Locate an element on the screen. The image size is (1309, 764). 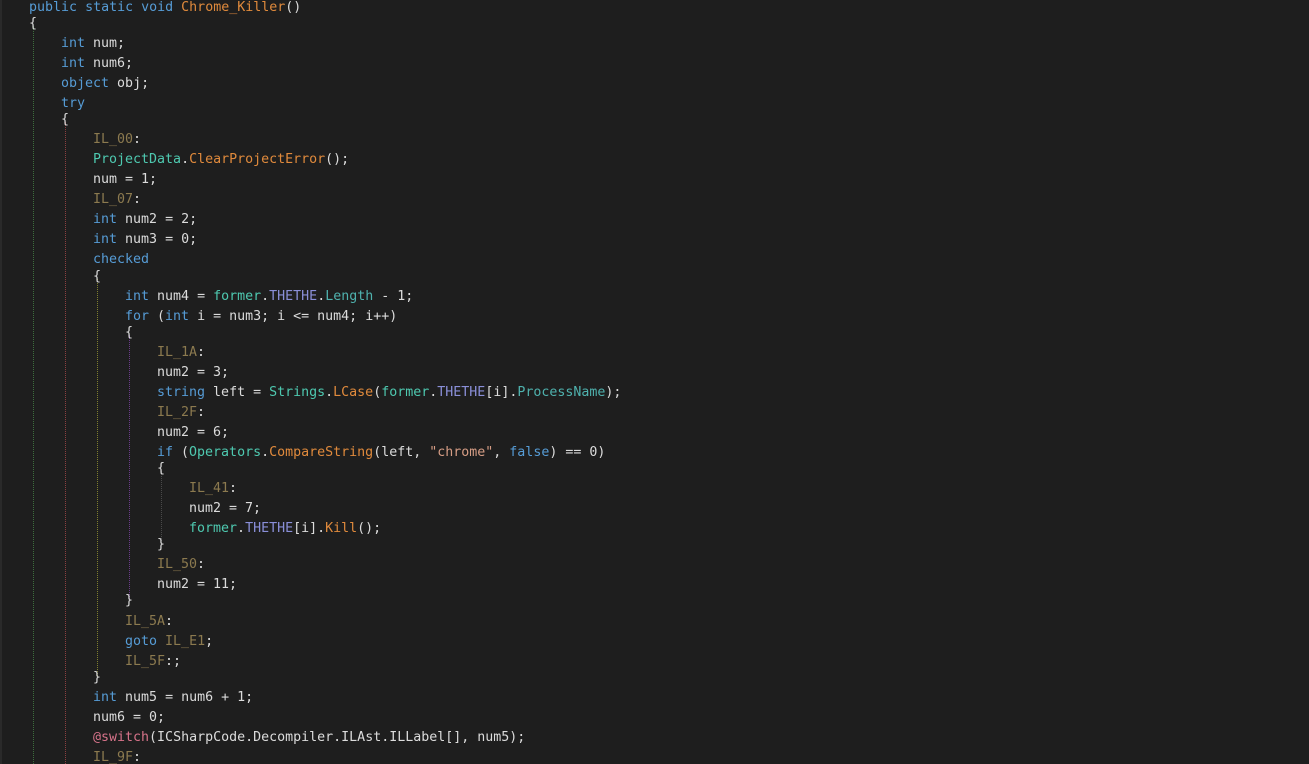
code-token: Kill is located at coordinates (341, 528).